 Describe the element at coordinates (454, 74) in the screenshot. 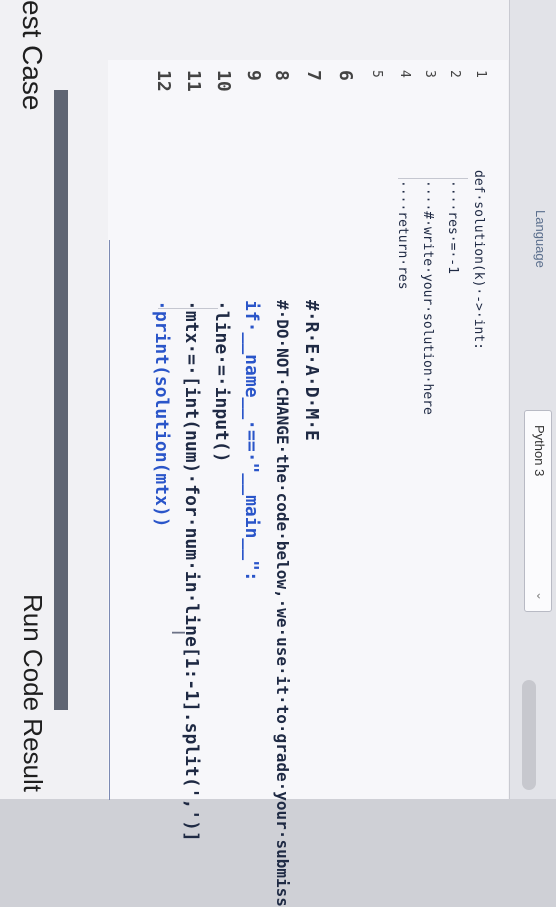

I see `line-number: 2` at that location.